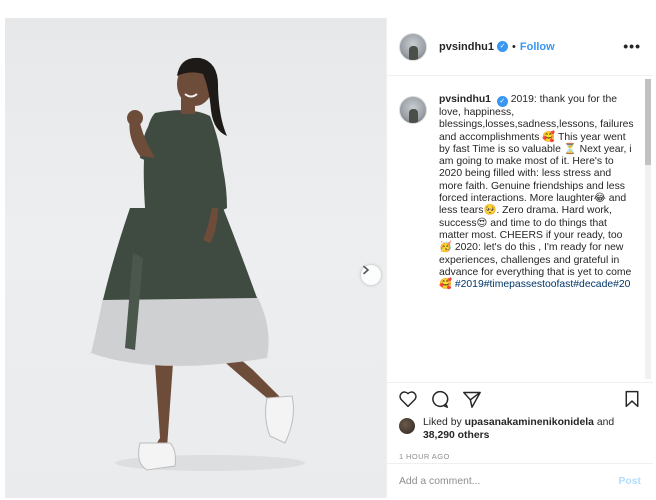 Image resolution: width=656 pixels, height=500 pixels. What do you see at coordinates (520, 397) in the screenshot?
I see `action-bar` at bounding box center [520, 397].